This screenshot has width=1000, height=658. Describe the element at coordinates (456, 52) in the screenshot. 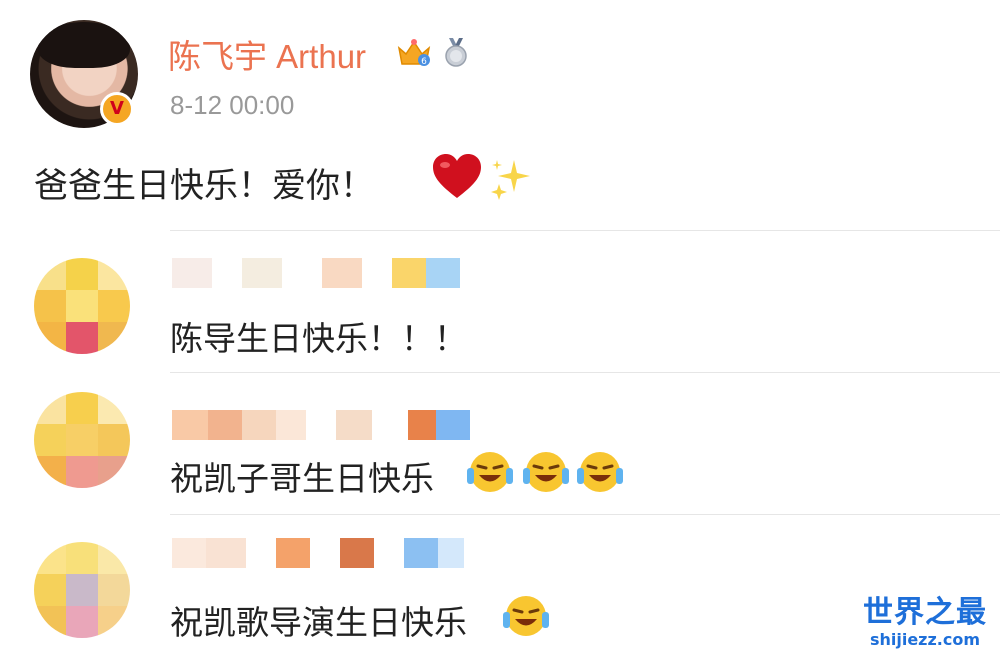

I see `medal-icon` at that location.